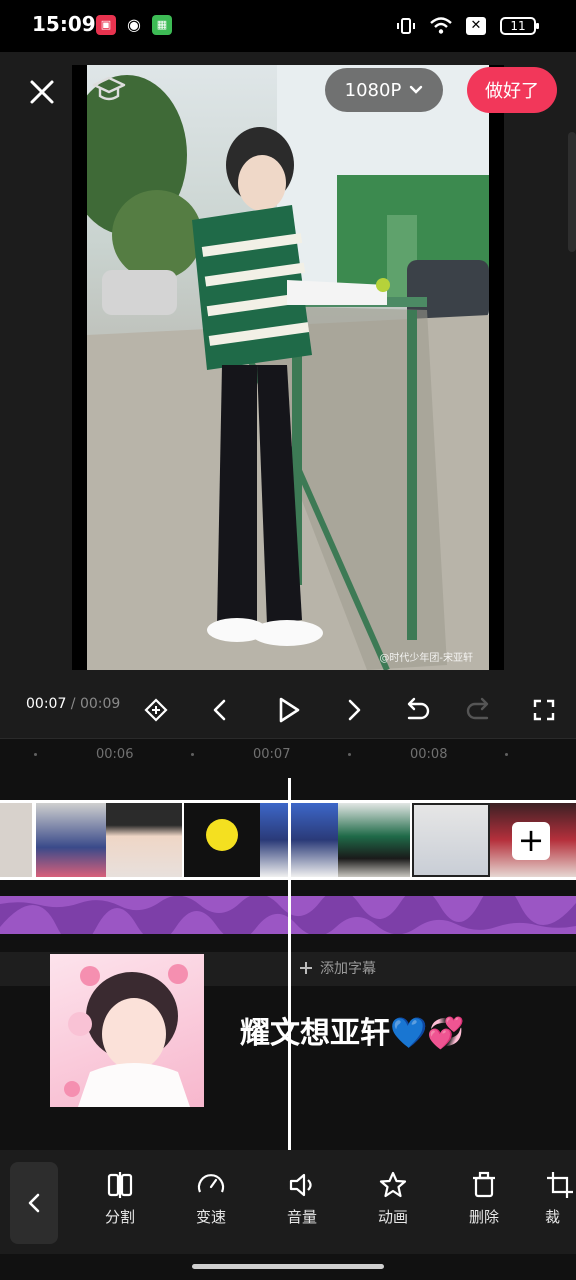 This screenshot has height=1280, width=576. What do you see at coordinates (134, 24) in the screenshot?
I see `weibo-icon: ◉` at bounding box center [134, 24].